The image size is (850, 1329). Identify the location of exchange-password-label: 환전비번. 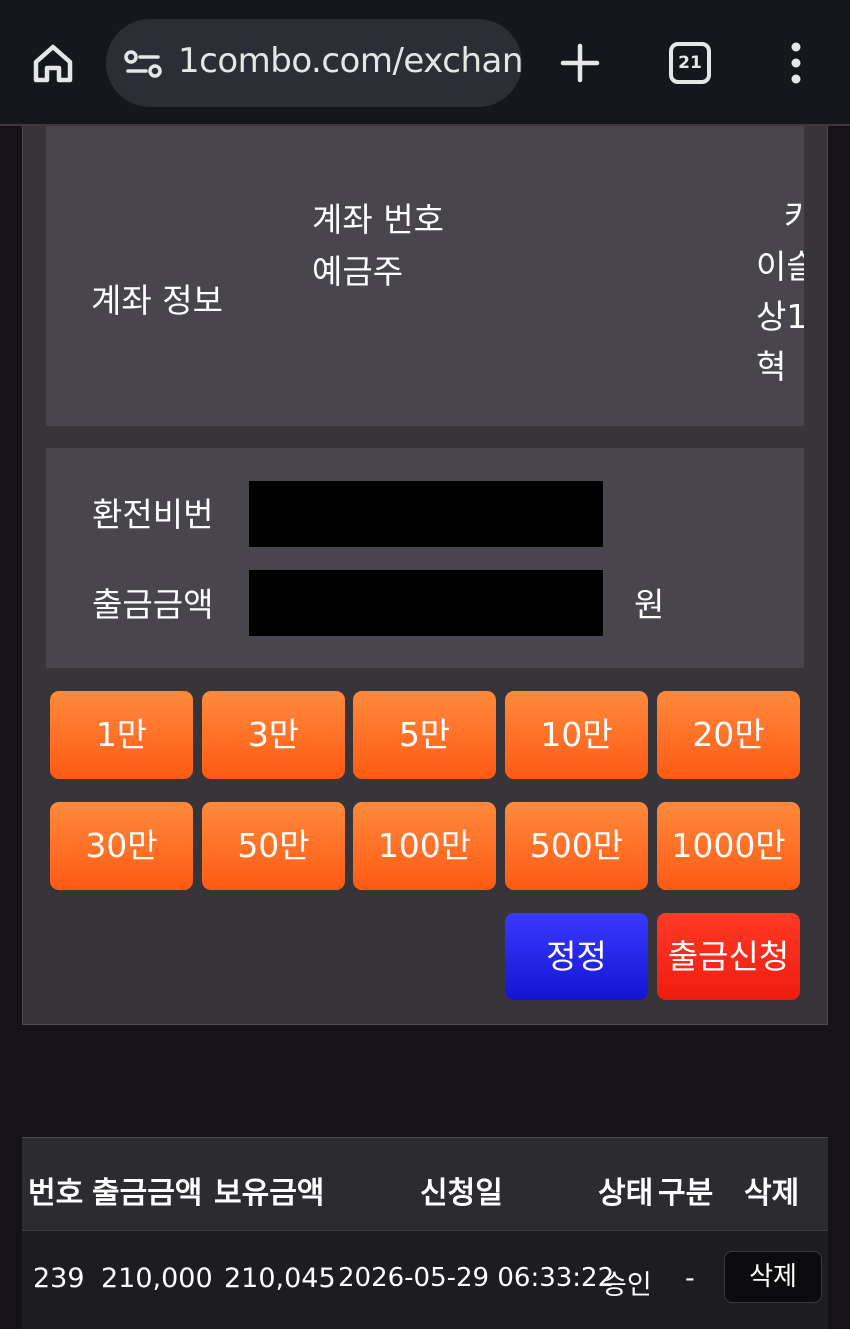
(153, 514).